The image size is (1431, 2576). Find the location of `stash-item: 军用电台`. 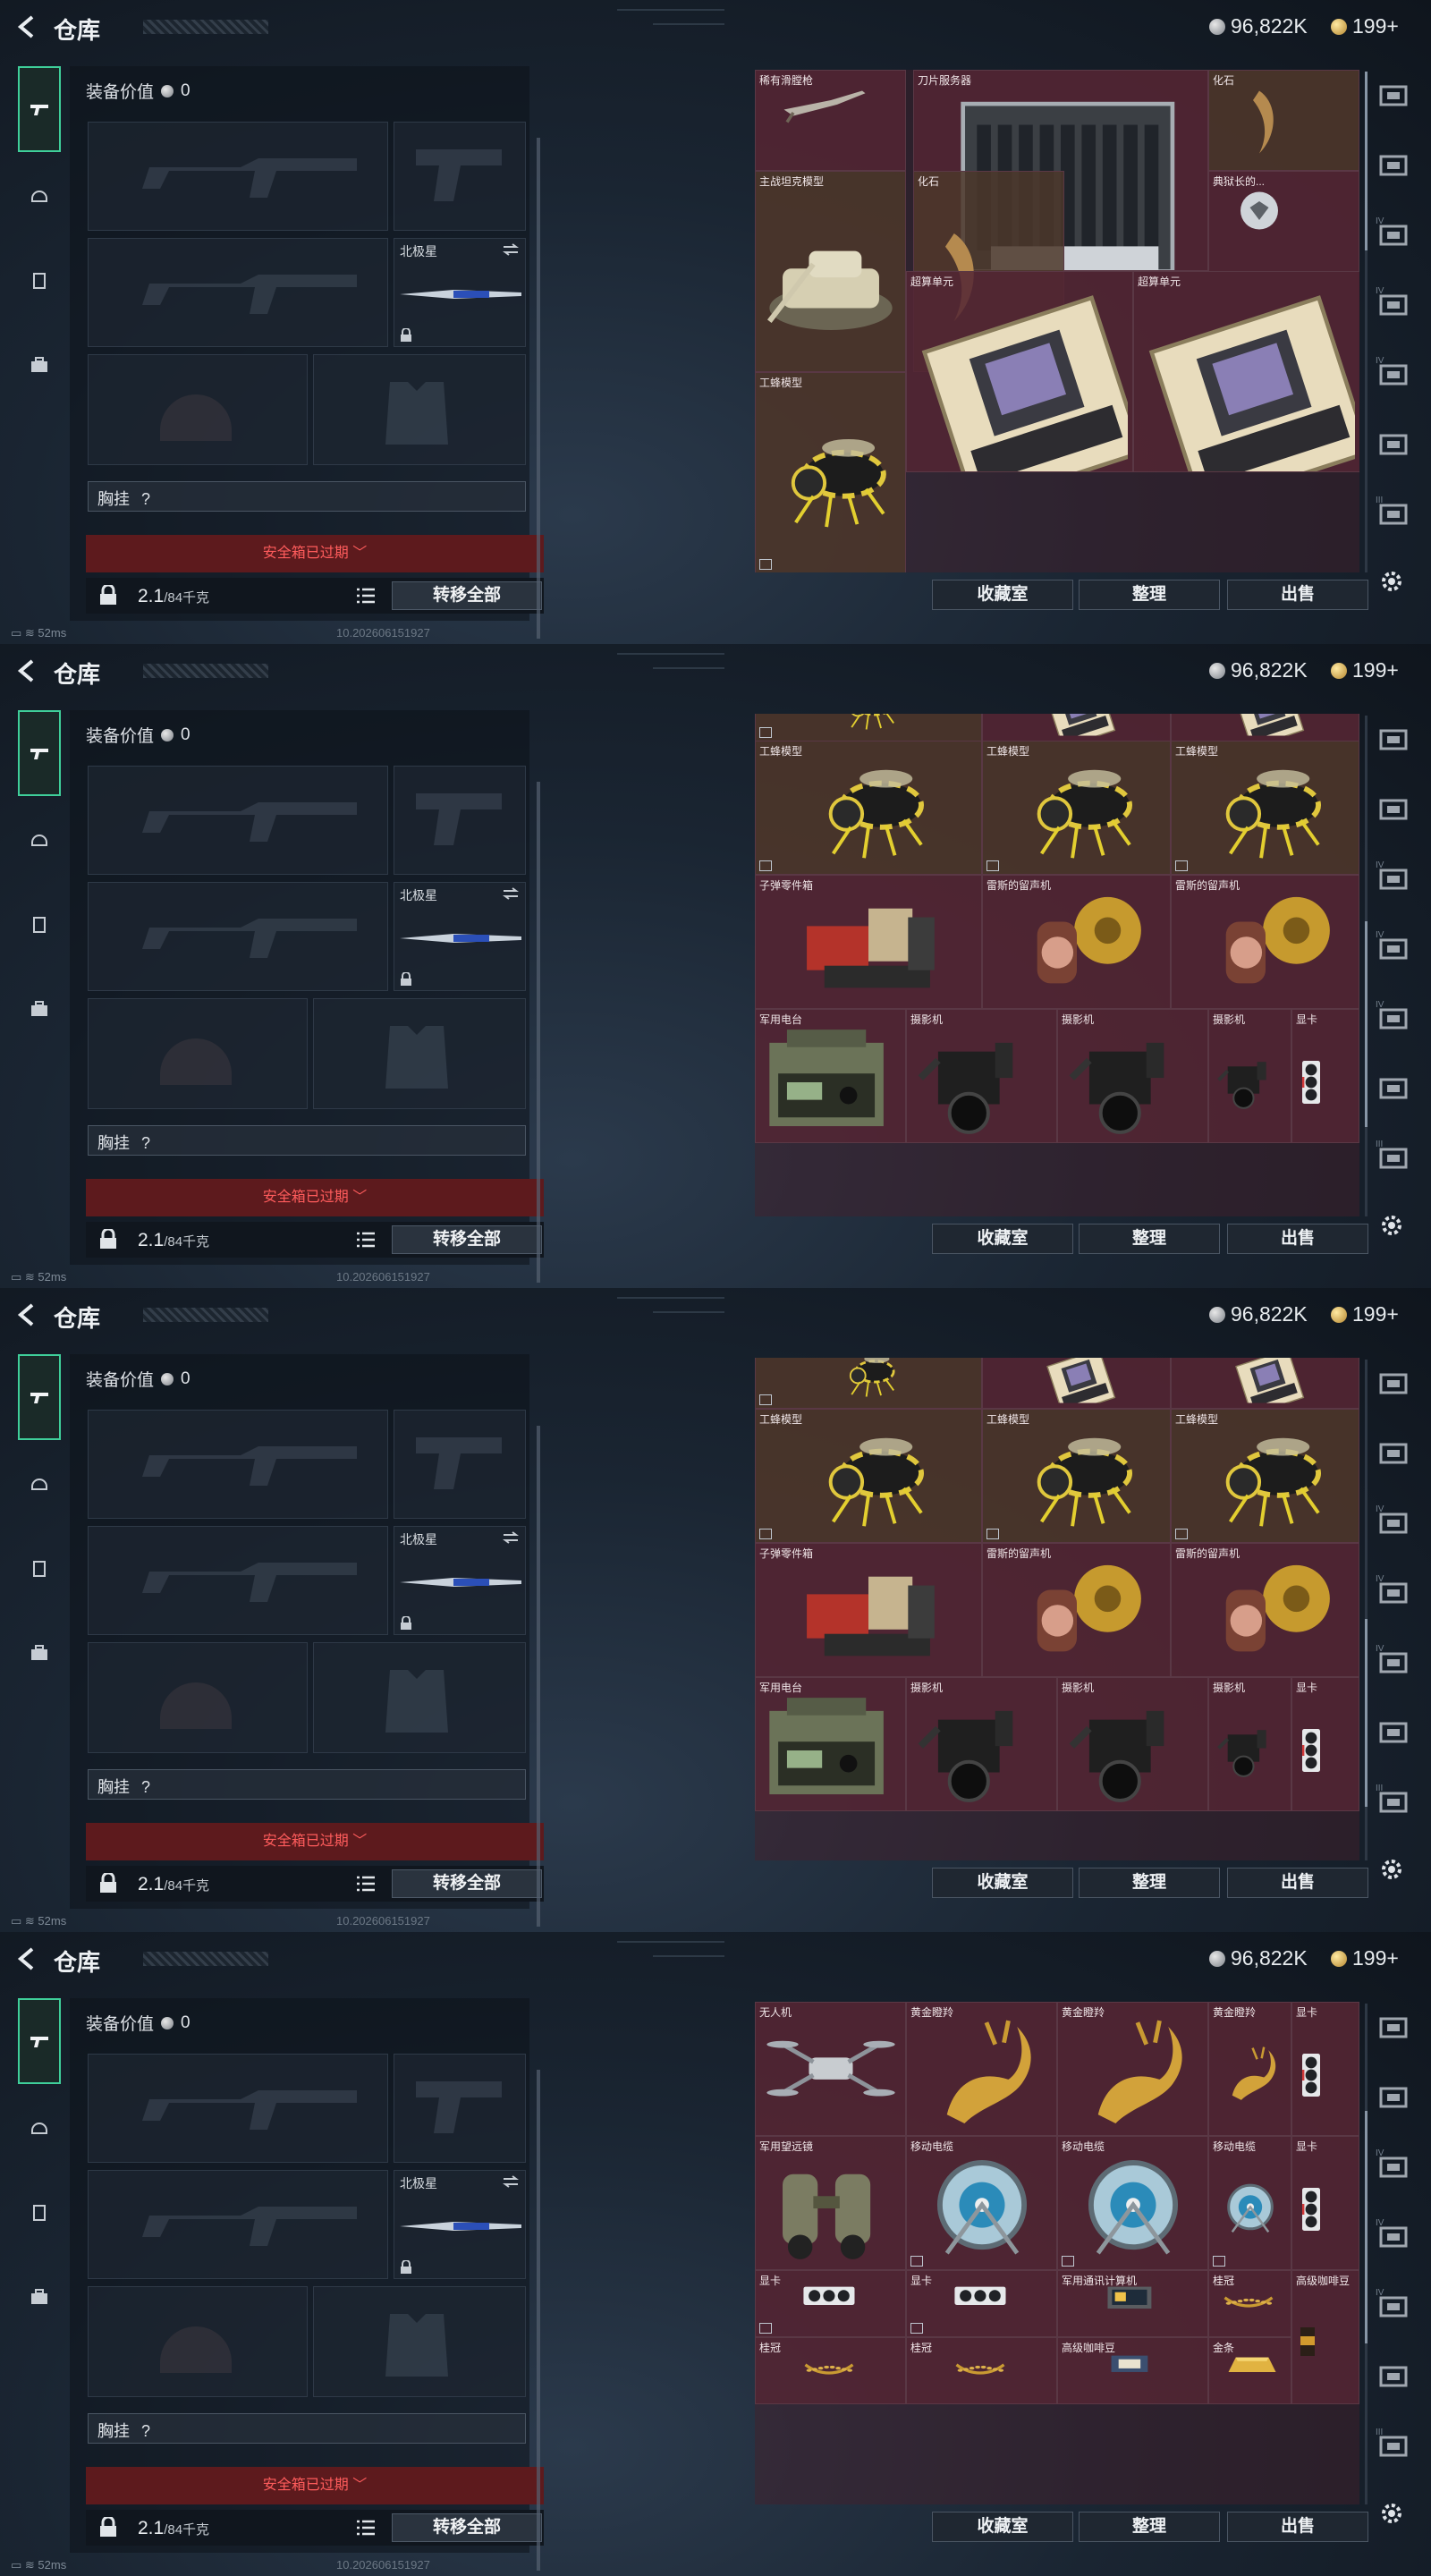

stash-item: 军用电台 is located at coordinates (831, 1076).